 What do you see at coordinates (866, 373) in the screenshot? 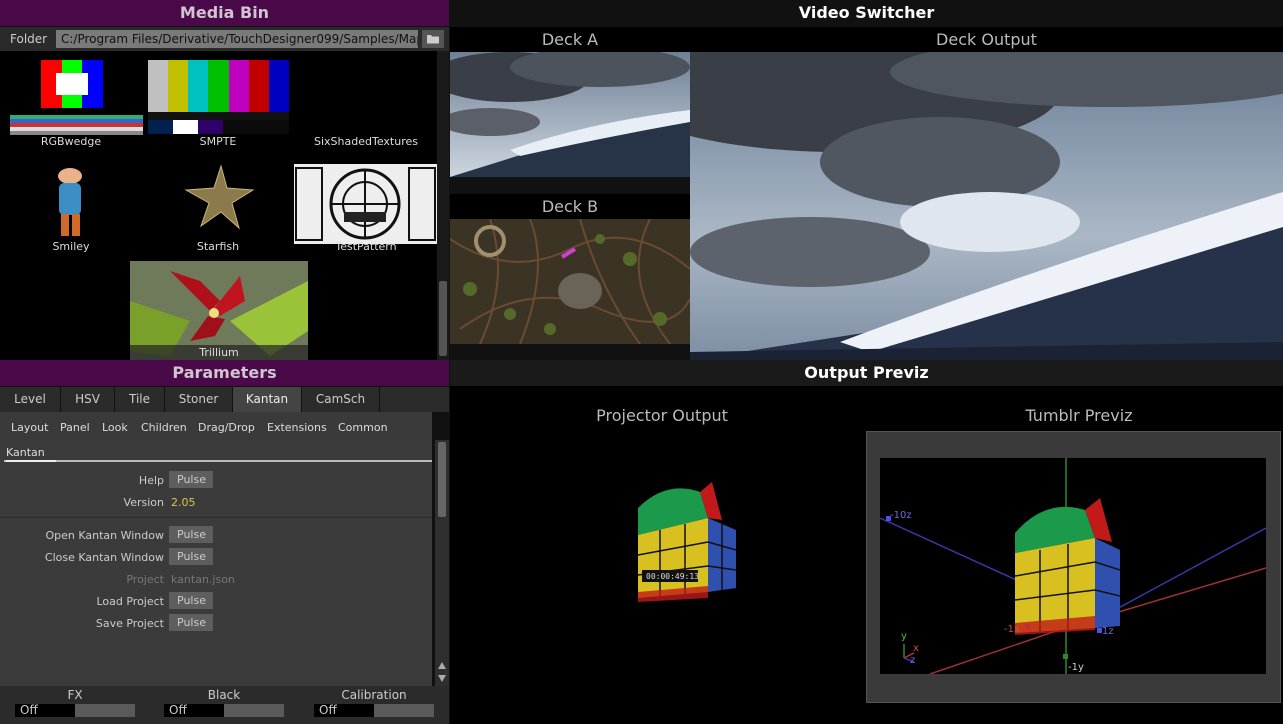
I see `output-previz-header: Output Previz` at bounding box center [866, 373].